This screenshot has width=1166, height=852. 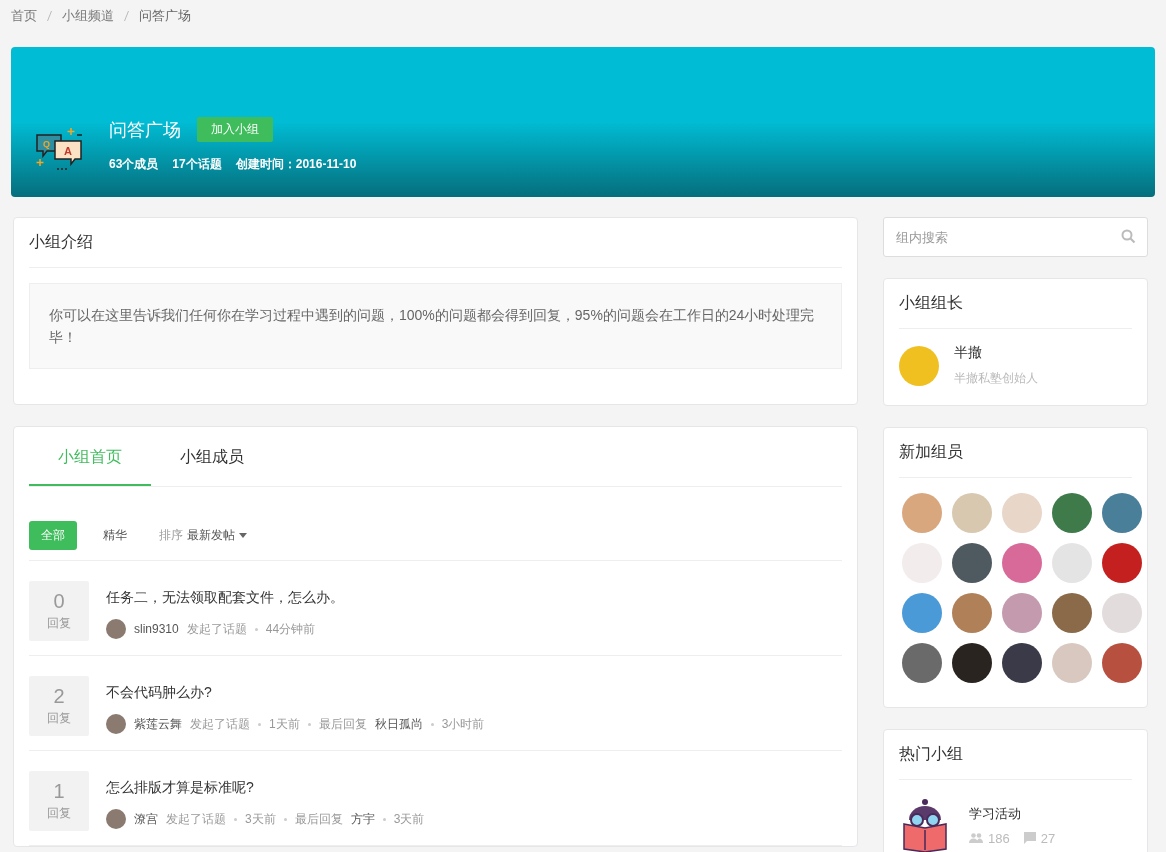 What do you see at coordinates (1048, 838) in the screenshot?
I see `topic-count: 27` at bounding box center [1048, 838].